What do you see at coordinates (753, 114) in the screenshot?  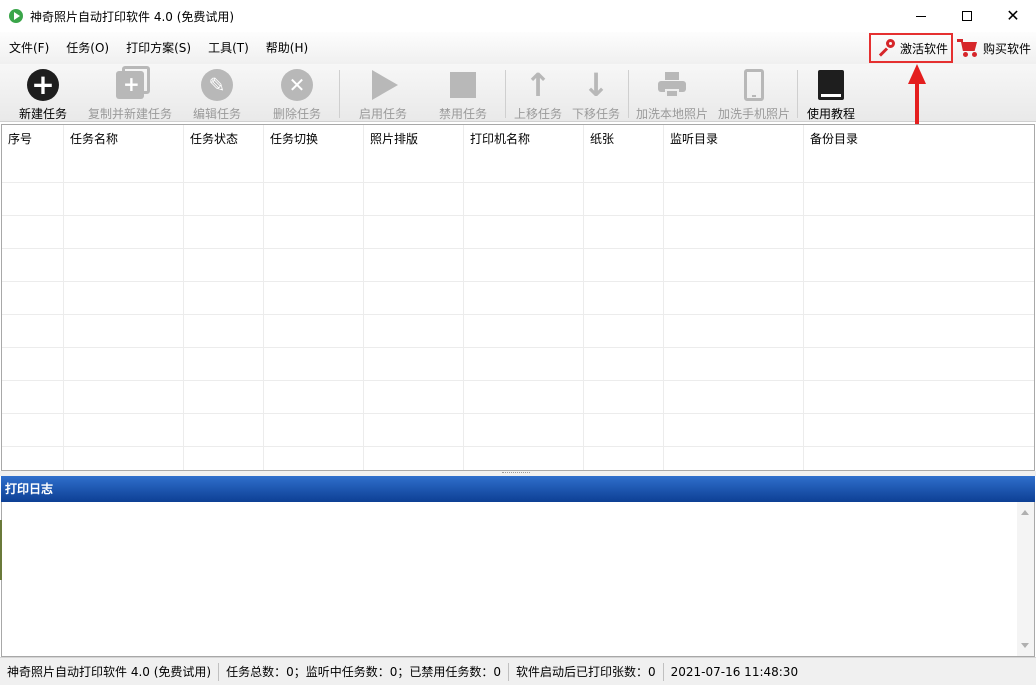 I see `add-phone-photos-label: 加洗手机照片` at bounding box center [753, 114].